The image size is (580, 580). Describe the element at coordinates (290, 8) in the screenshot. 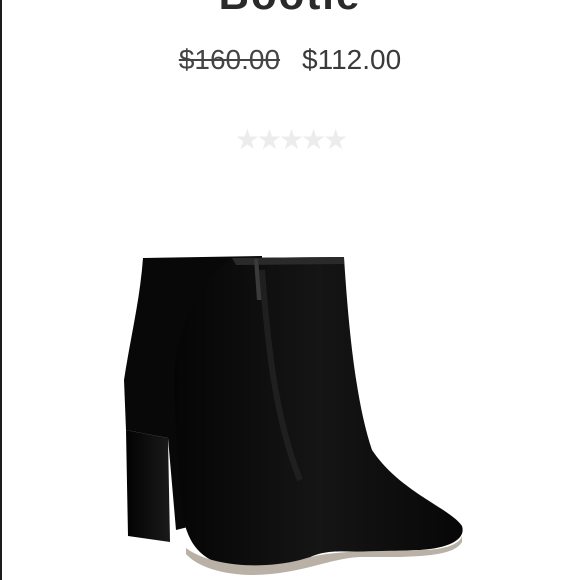

I see `product-title: Bootie` at that location.